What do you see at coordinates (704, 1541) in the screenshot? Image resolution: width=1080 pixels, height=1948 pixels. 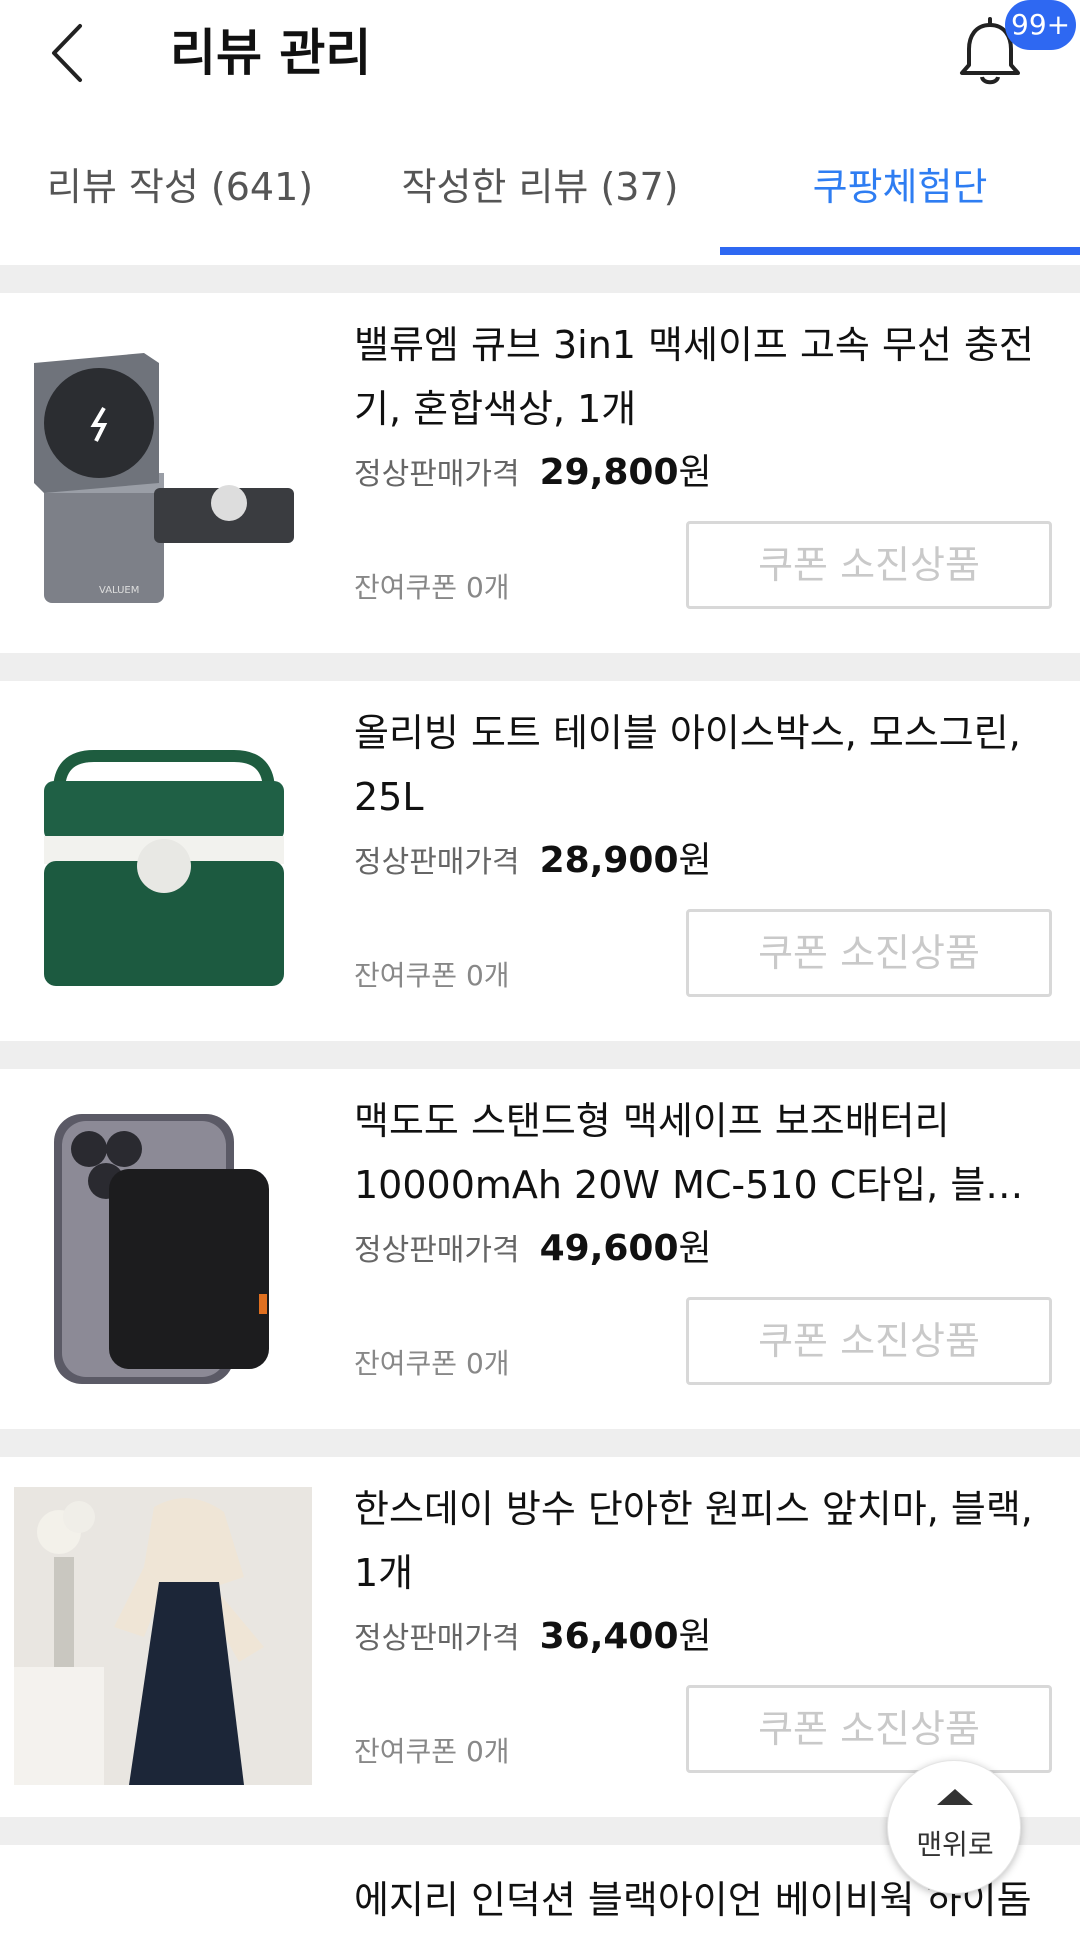 I see `product-name: 한스데이 방수 단아한 원피스 앞치마, 블랙, 1개` at bounding box center [704, 1541].